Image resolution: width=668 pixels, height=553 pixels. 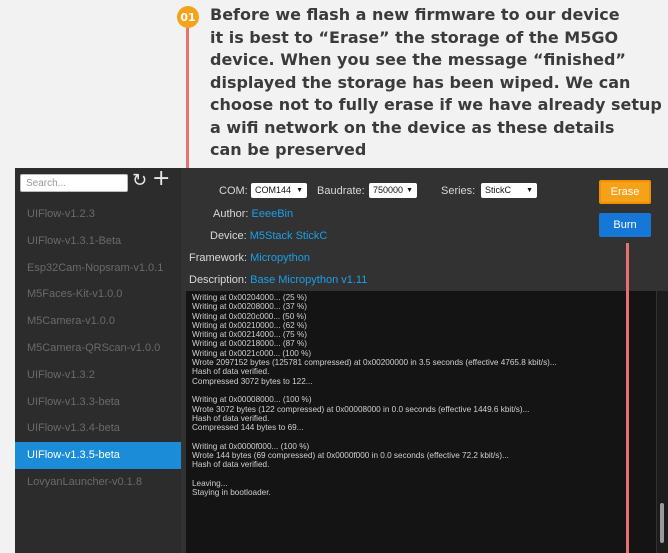 I want to click on firmware-item: M5Faces-Kit-v1.0.0, so click(x=98, y=294).